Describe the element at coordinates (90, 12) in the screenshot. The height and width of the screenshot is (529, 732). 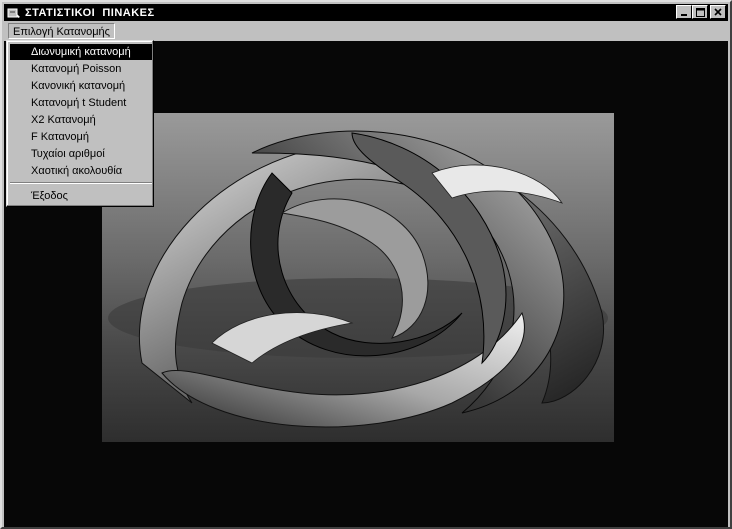
I see `window-title: ΣΤΑΤΙΣΤΙΚΟΙ ΠΙΝΑΚΕΣ` at that location.